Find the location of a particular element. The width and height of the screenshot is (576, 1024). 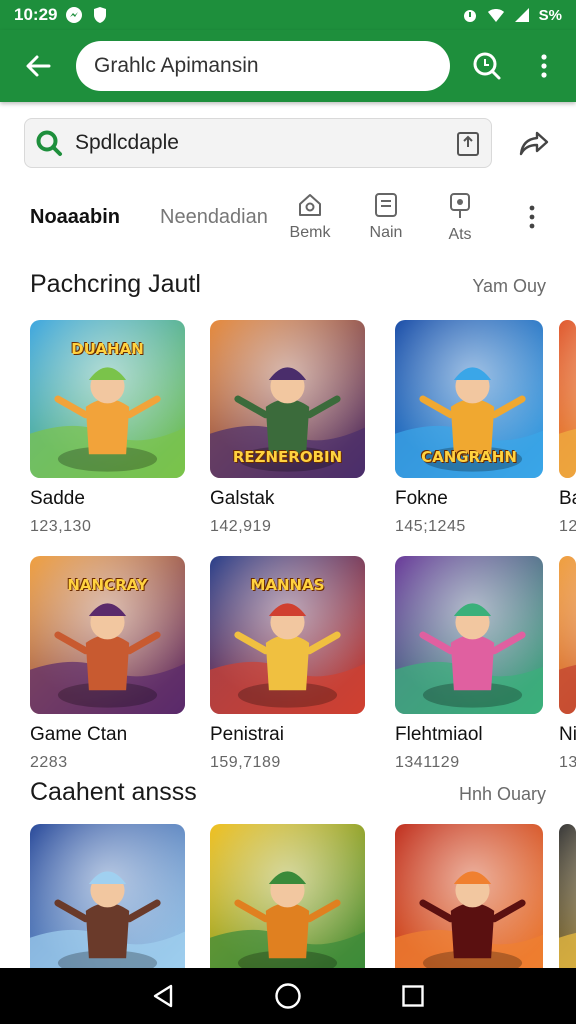

game-art-title: DUAHAN is located at coordinates (107, 349).